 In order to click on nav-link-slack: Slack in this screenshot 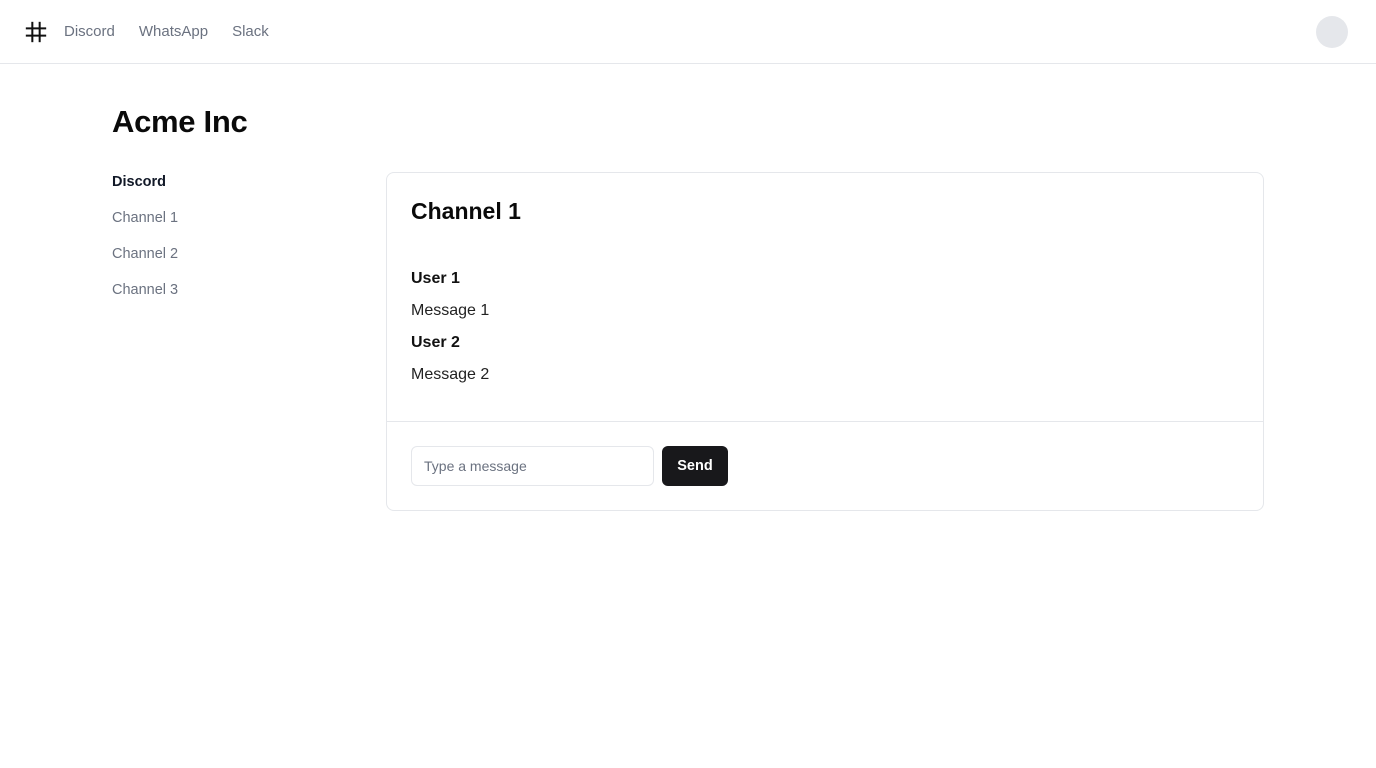, I will do `click(250, 31)`.